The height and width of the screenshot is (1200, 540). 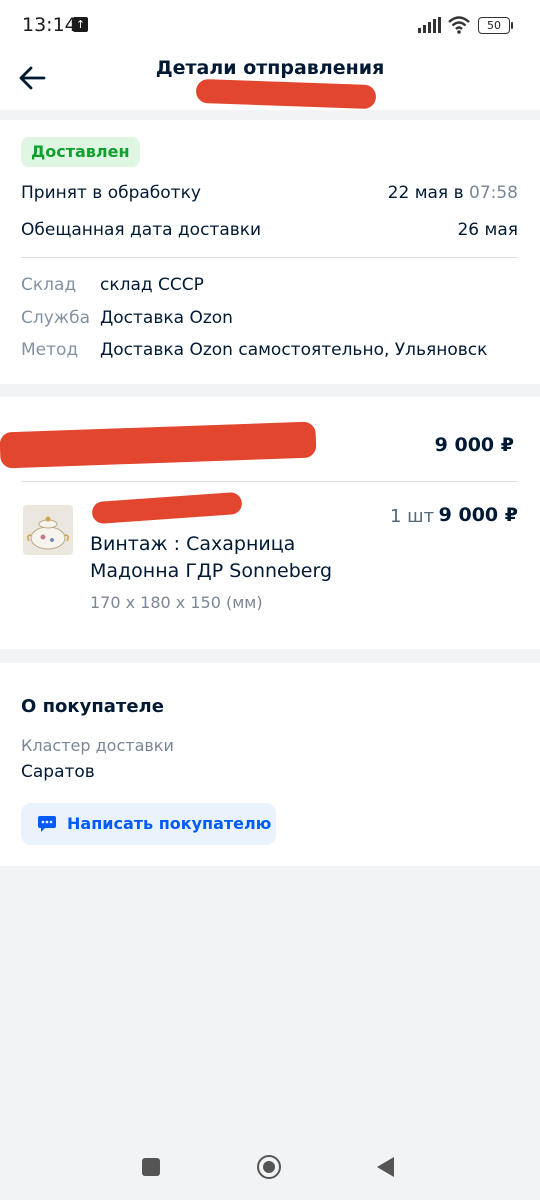 What do you see at coordinates (429, 25) in the screenshot?
I see `signal-icon` at bounding box center [429, 25].